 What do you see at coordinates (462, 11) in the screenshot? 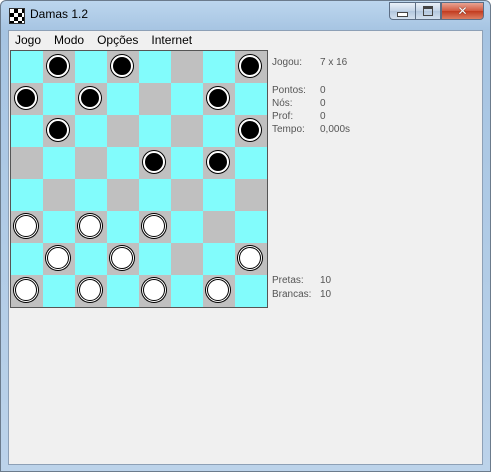
I see `close-button: ✕` at bounding box center [462, 11].